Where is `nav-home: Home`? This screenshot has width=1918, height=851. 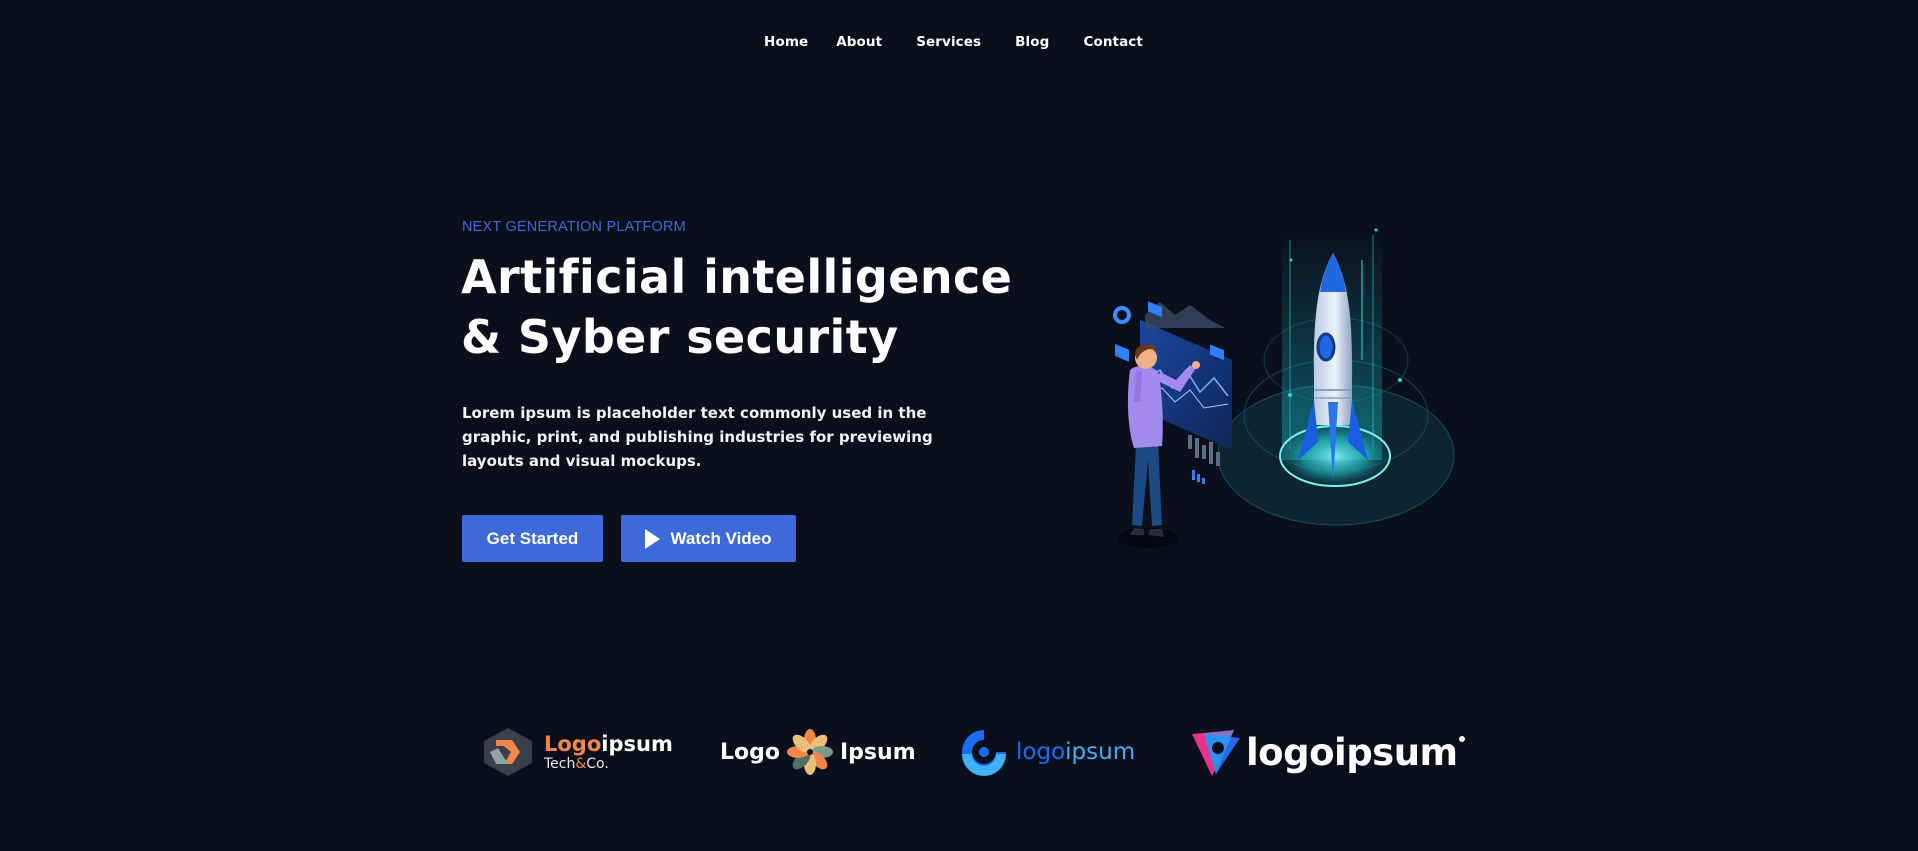 nav-home: Home is located at coordinates (786, 42).